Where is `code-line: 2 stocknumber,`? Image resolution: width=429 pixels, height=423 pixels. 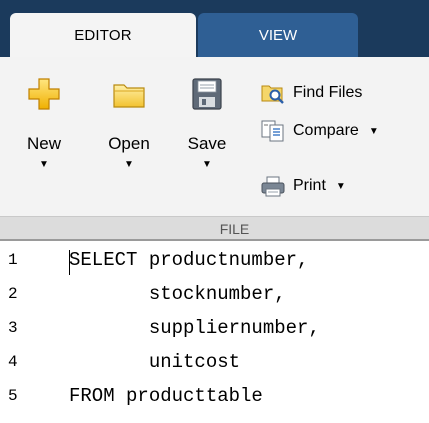
code-line: 2 stocknumber, is located at coordinates (214, 294).